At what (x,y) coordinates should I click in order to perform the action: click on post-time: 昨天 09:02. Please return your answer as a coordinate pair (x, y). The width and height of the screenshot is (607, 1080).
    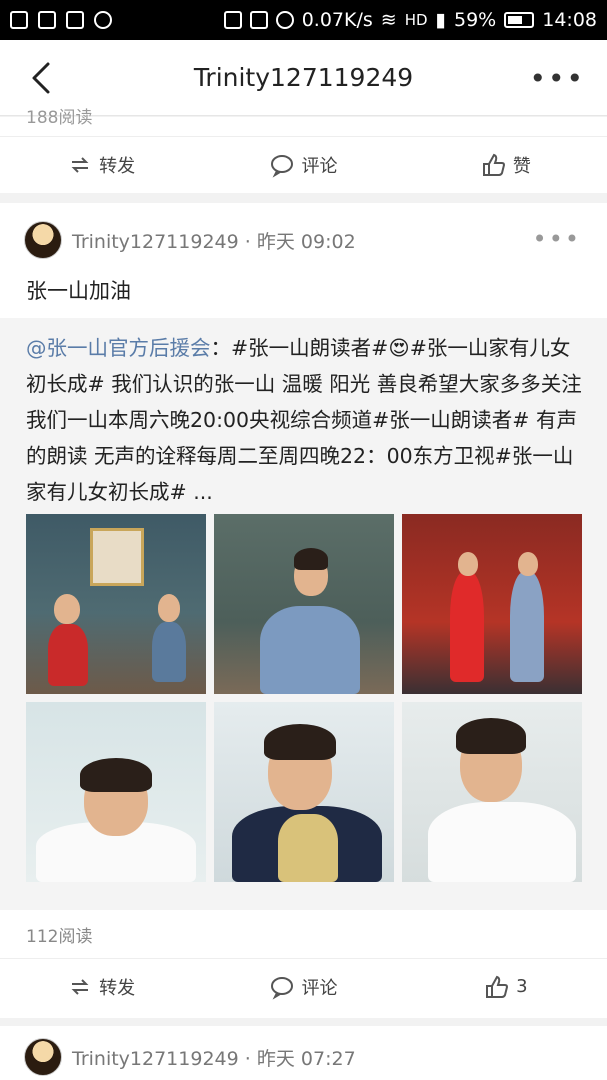
    Looking at the image, I should click on (306, 241).